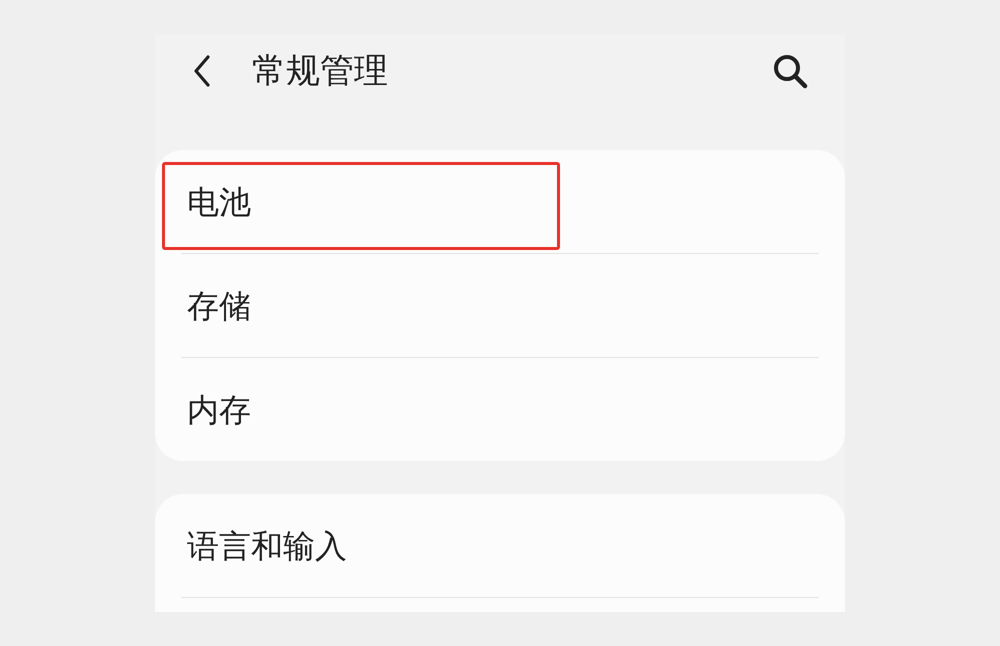 This screenshot has width=1000, height=646. What do you see at coordinates (202, 71) in the screenshot?
I see `chevron-left-icon` at bounding box center [202, 71].